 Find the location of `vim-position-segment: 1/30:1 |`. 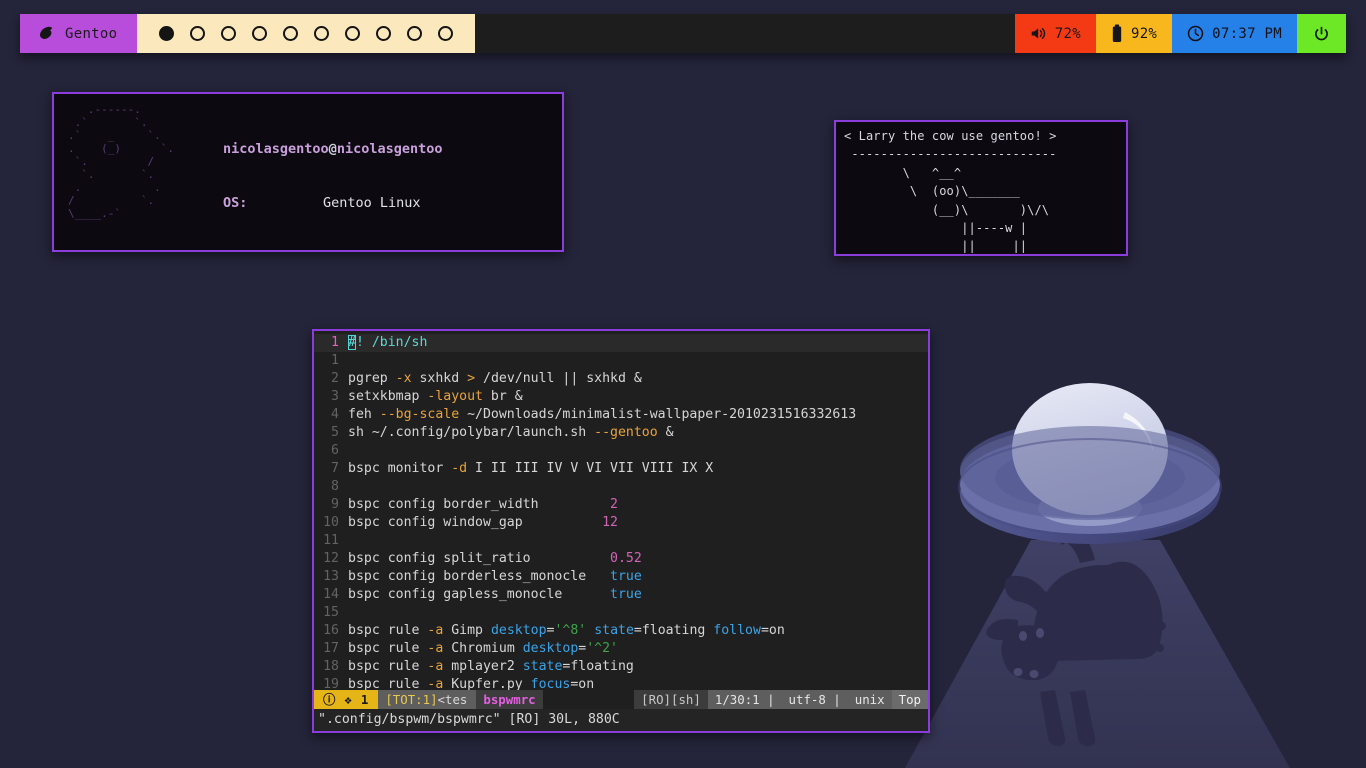

vim-position-segment: 1/30:1 | is located at coordinates (744, 699).